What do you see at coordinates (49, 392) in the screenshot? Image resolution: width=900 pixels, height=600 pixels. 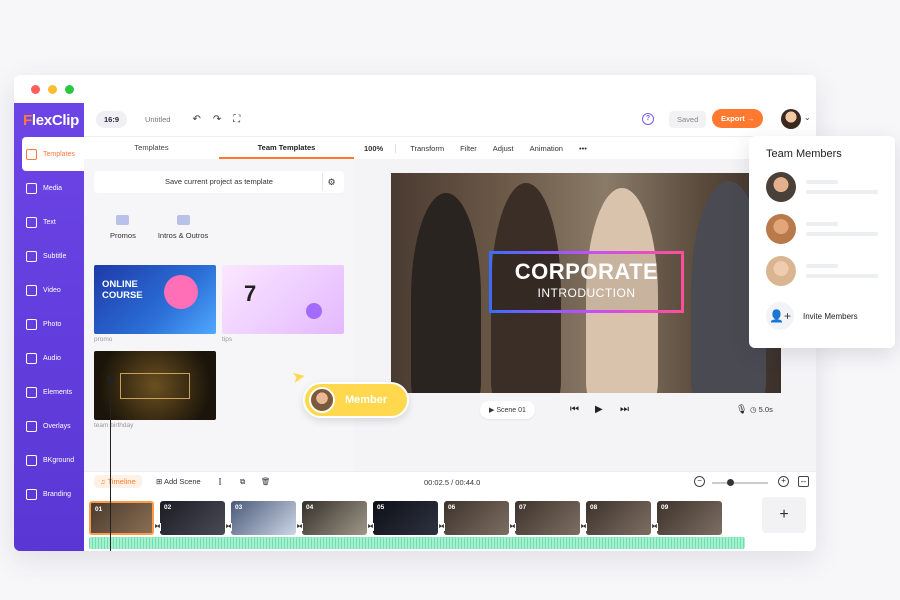 I see `sidebar-item-elements: Elements` at bounding box center [49, 392].